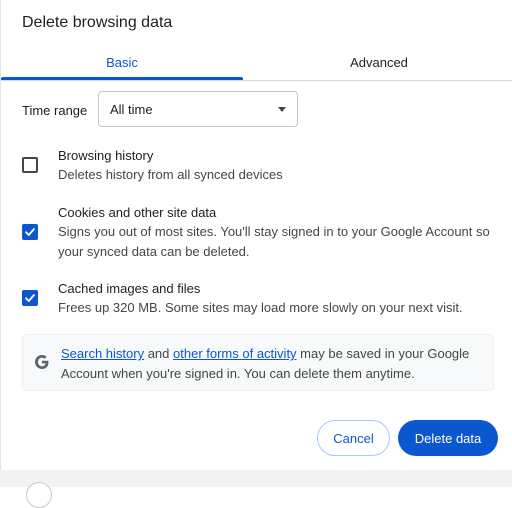 The width and height of the screenshot is (512, 508). I want to click on time-range-select: All time, so click(198, 109).